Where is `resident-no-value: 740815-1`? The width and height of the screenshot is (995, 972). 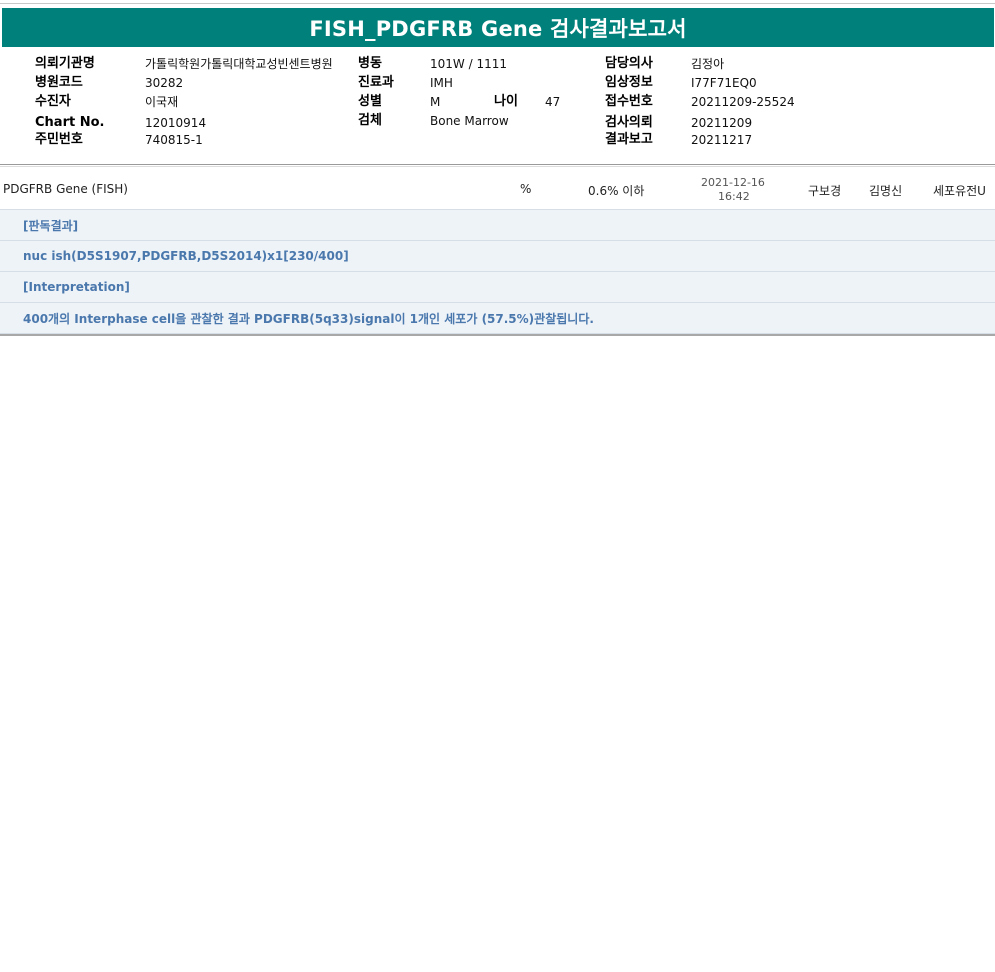
resident-no-value: 740815-1 is located at coordinates (174, 140).